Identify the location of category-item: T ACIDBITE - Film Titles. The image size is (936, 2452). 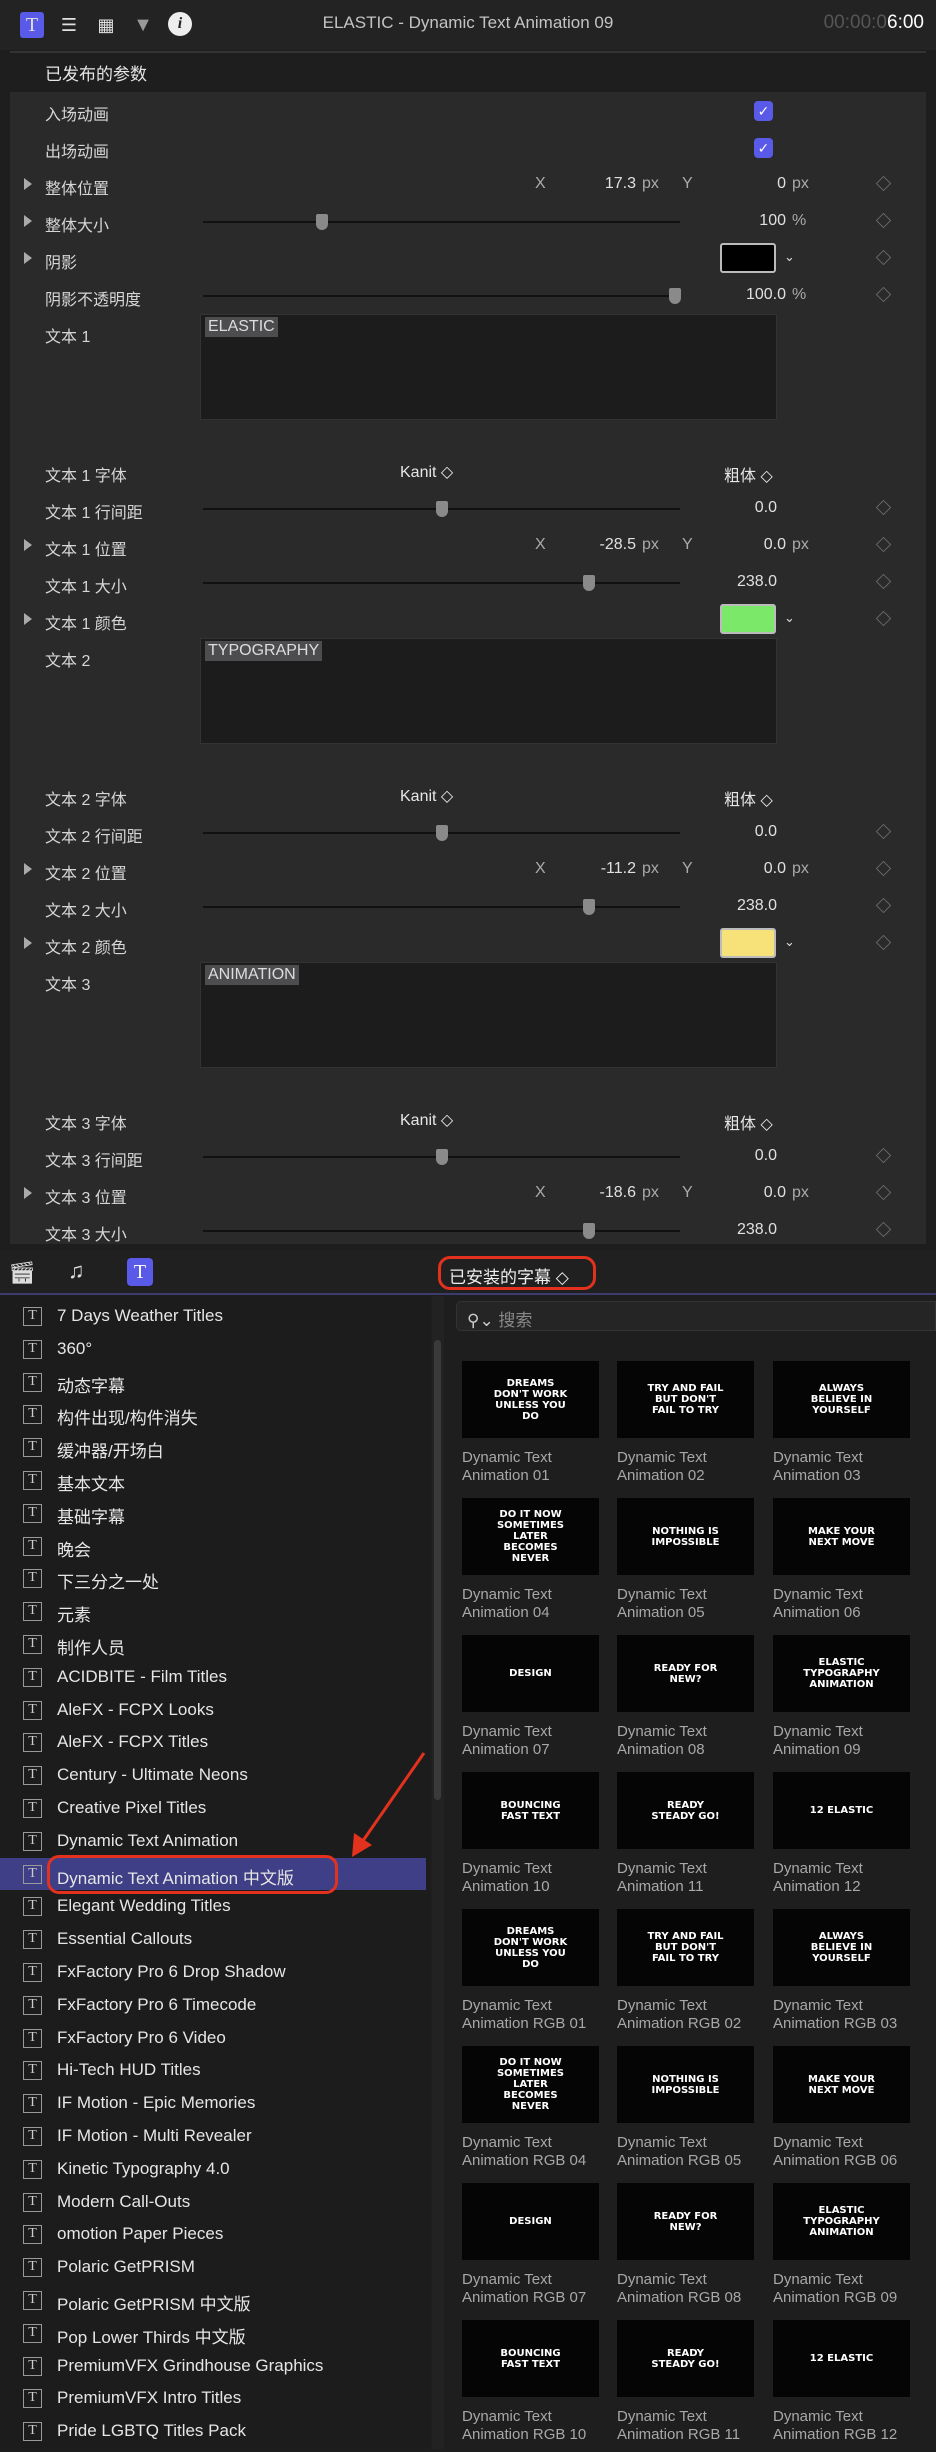
(213, 1677).